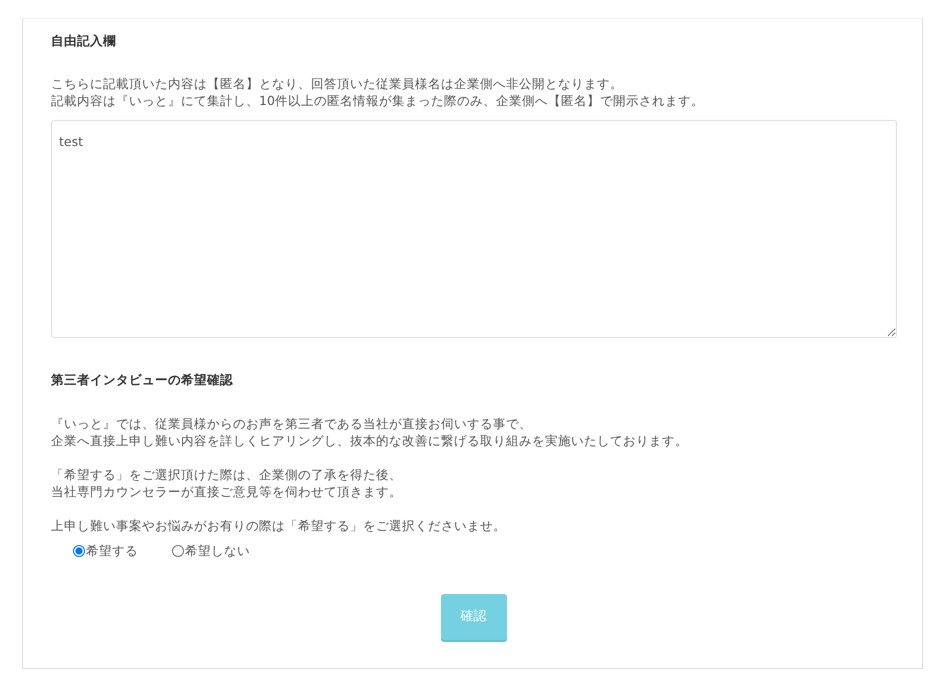 This screenshot has width=946, height=684. What do you see at coordinates (211, 551) in the screenshot?
I see `radio-option: 希望しない` at bounding box center [211, 551].